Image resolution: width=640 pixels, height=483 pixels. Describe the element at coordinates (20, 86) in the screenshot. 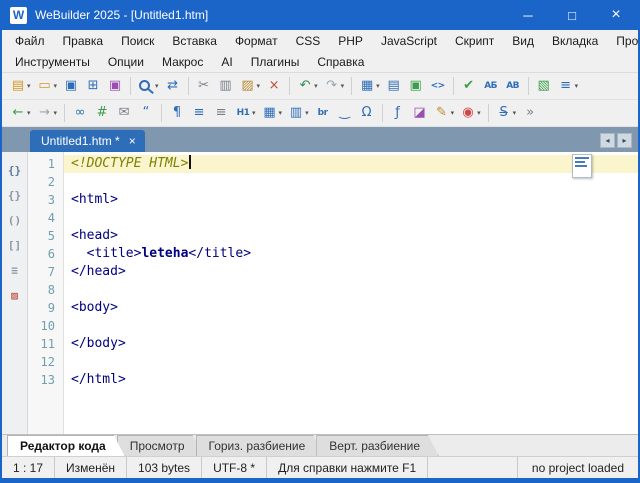

I see `new-document-button: ▤ ▾` at that location.